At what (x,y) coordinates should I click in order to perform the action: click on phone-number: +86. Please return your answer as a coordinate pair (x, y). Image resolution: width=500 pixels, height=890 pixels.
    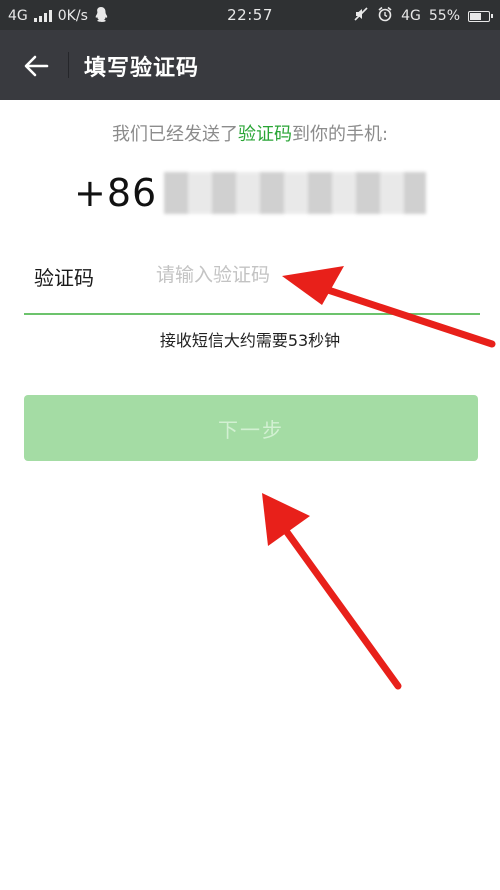
    Looking at the image, I should click on (250, 193).